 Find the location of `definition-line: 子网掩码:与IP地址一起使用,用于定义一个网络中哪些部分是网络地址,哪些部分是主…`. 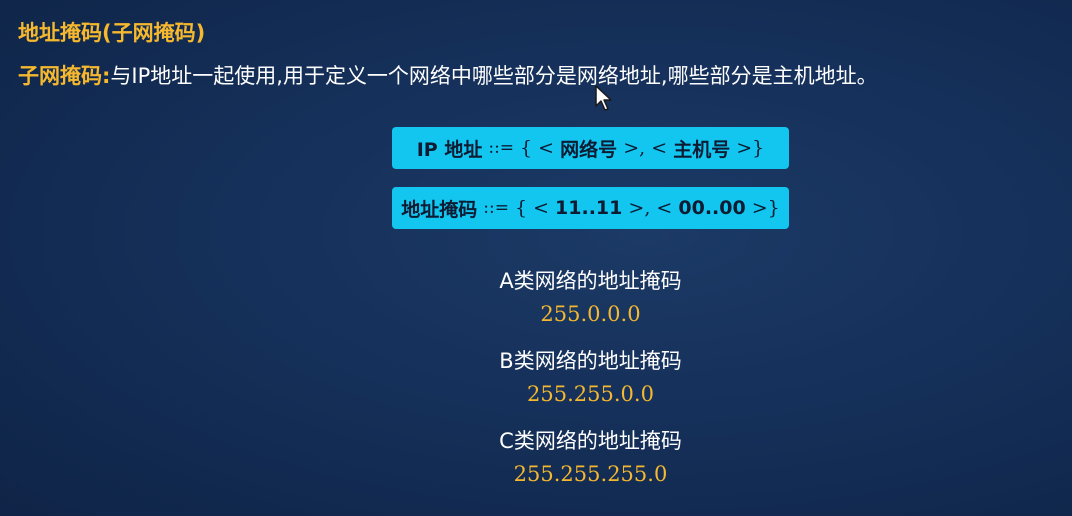

definition-line: 子网掩码:与IP地址一起使用,用于定义一个网络中哪些部分是网络地址,哪些部分是主… is located at coordinates (448, 75).